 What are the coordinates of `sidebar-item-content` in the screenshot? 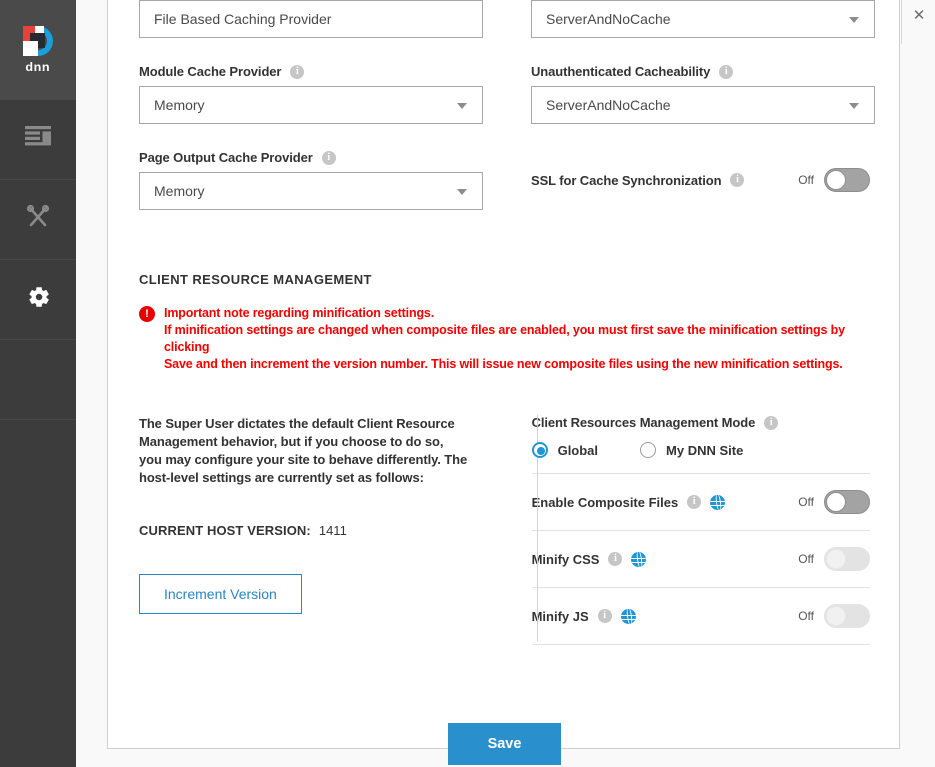 It's located at (38, 140).